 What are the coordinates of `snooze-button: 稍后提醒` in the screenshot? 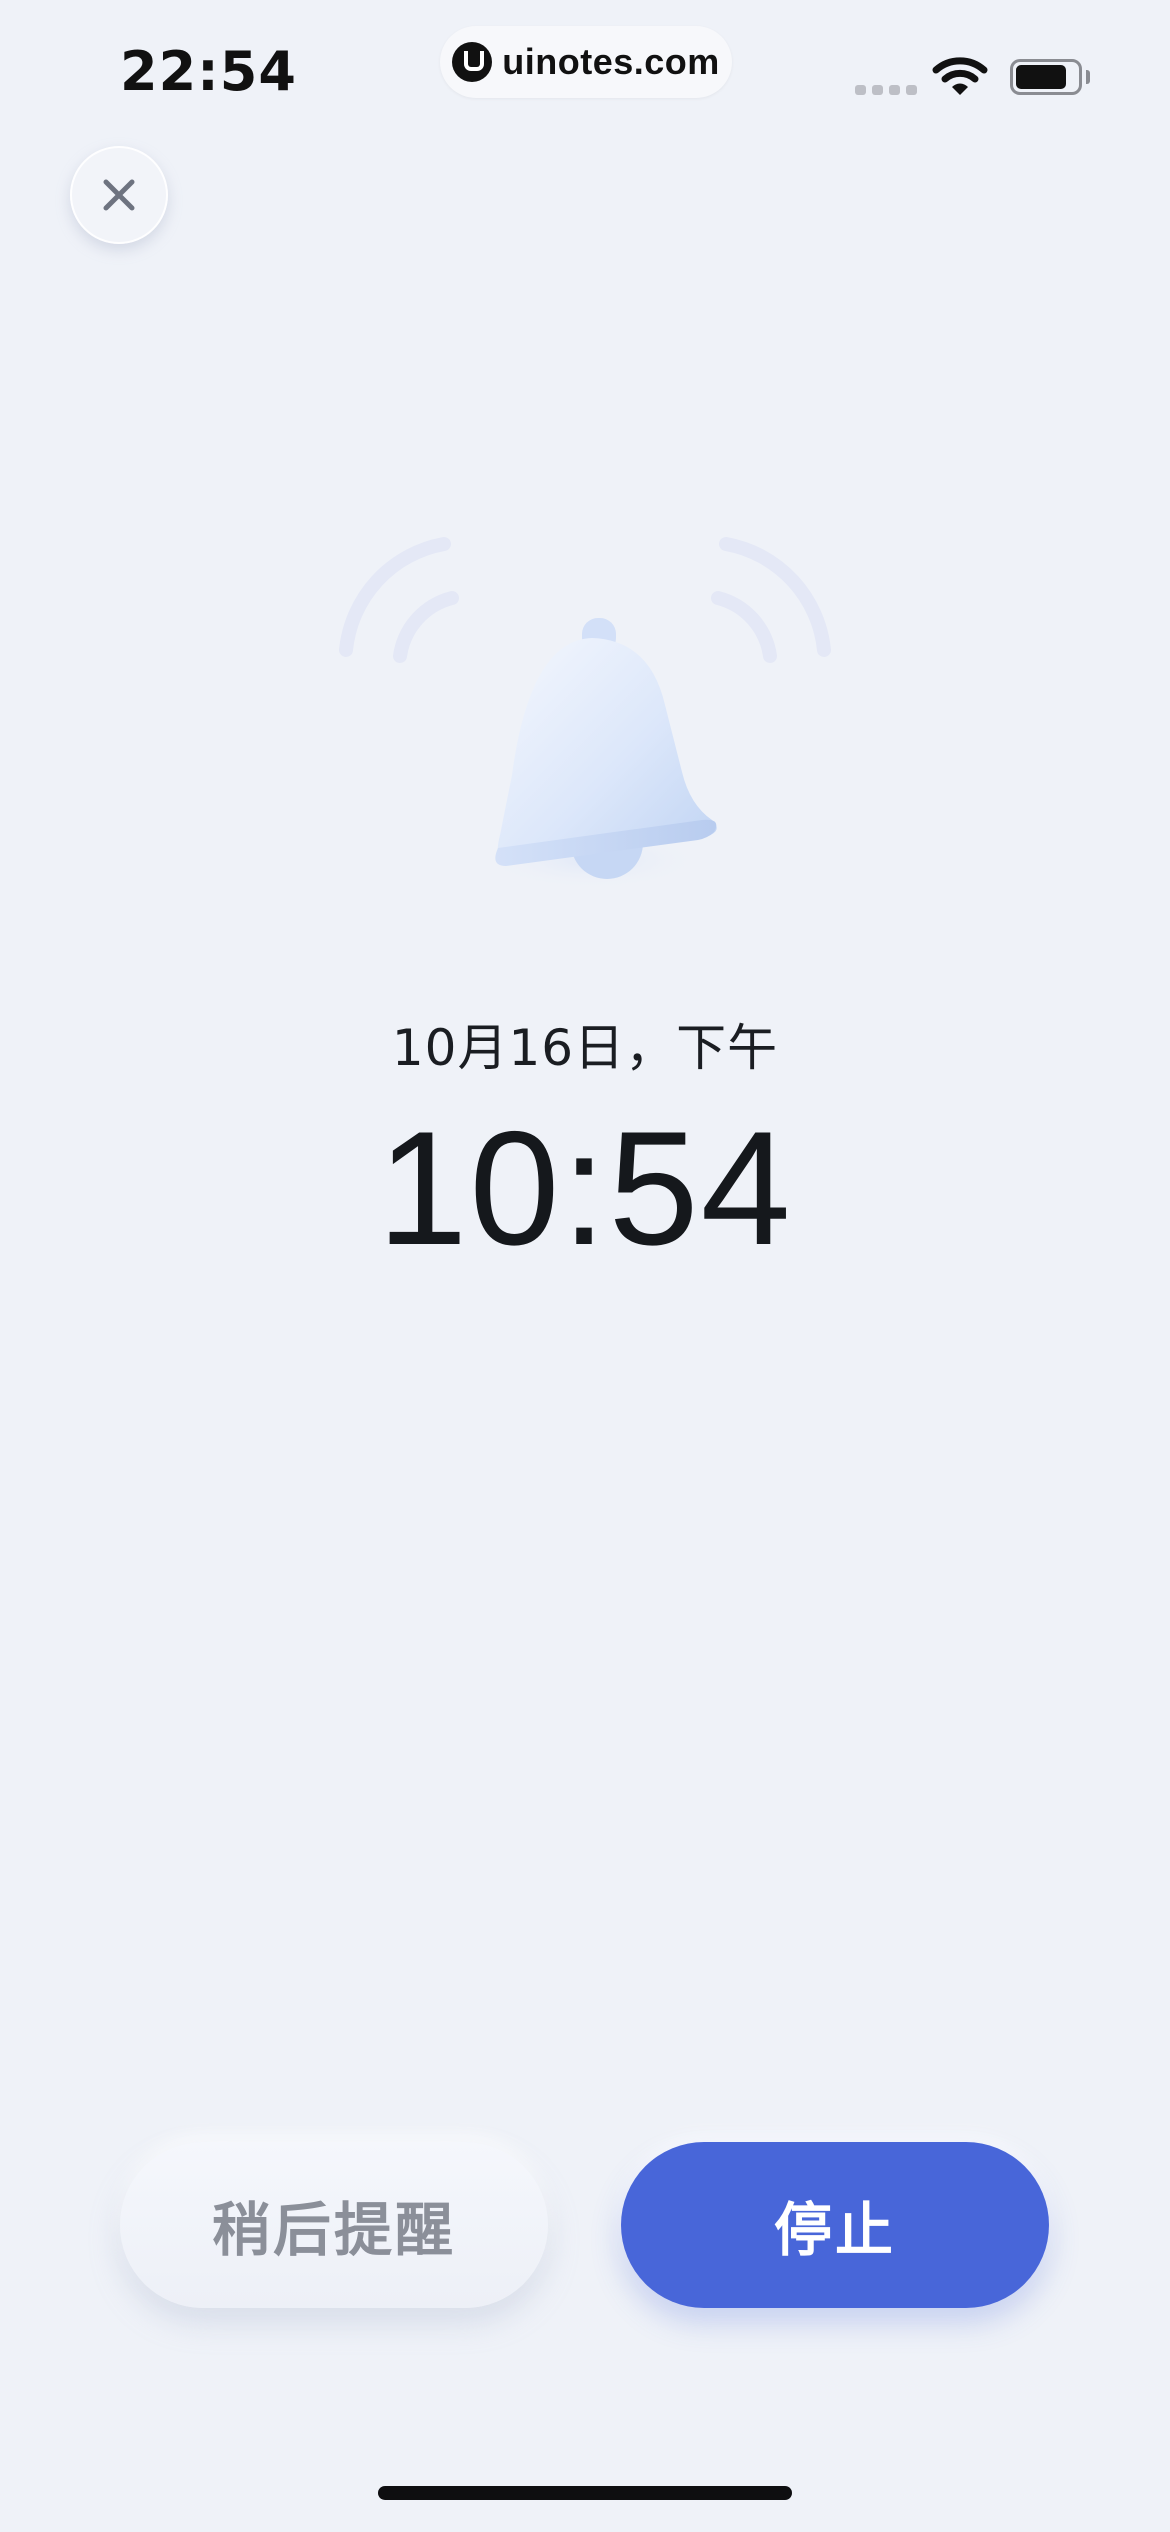 It's located at (334, 2225).